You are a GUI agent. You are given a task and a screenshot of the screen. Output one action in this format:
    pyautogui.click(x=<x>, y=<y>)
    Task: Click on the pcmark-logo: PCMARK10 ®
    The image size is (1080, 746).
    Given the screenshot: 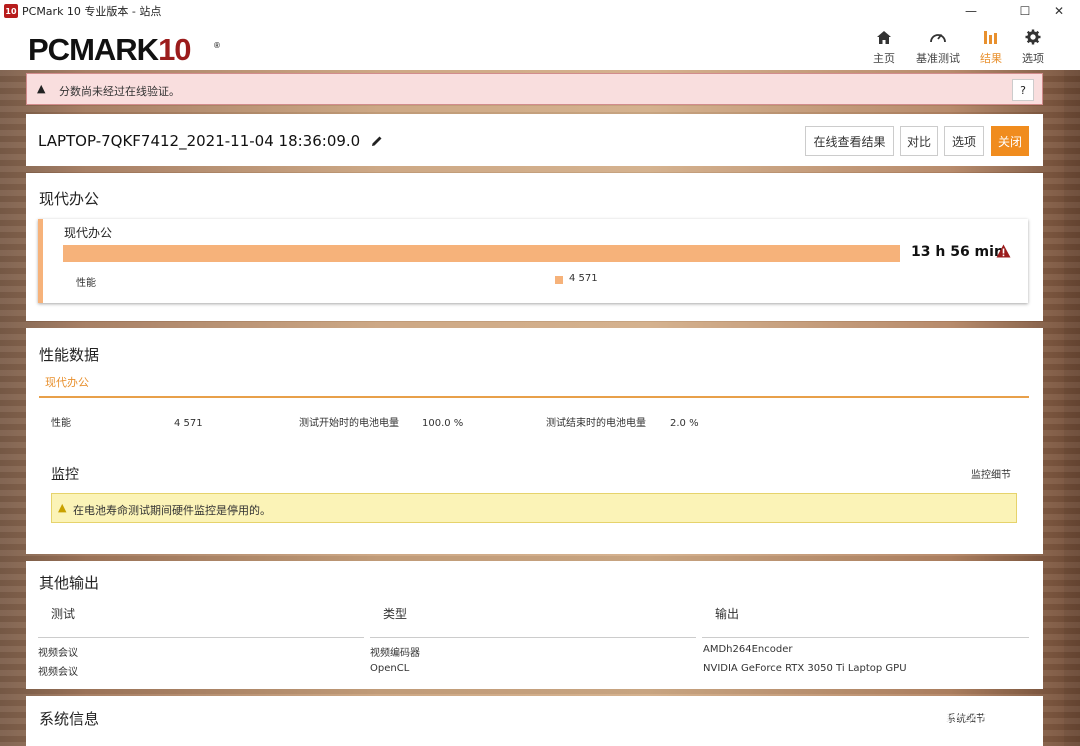 What is the action you would take?
    pyautogui.click(x=124, y=49)
    